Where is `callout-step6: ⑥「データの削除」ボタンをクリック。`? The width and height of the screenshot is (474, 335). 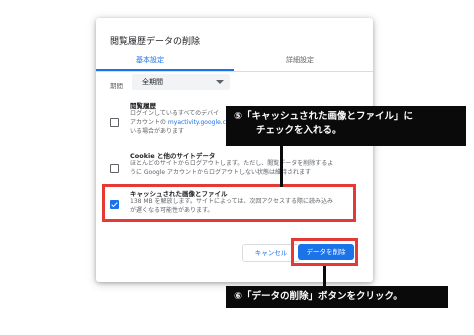
callout-step6: ⑥「データの削除」ボタンをクリック。 is located at coordinates (337, 297).